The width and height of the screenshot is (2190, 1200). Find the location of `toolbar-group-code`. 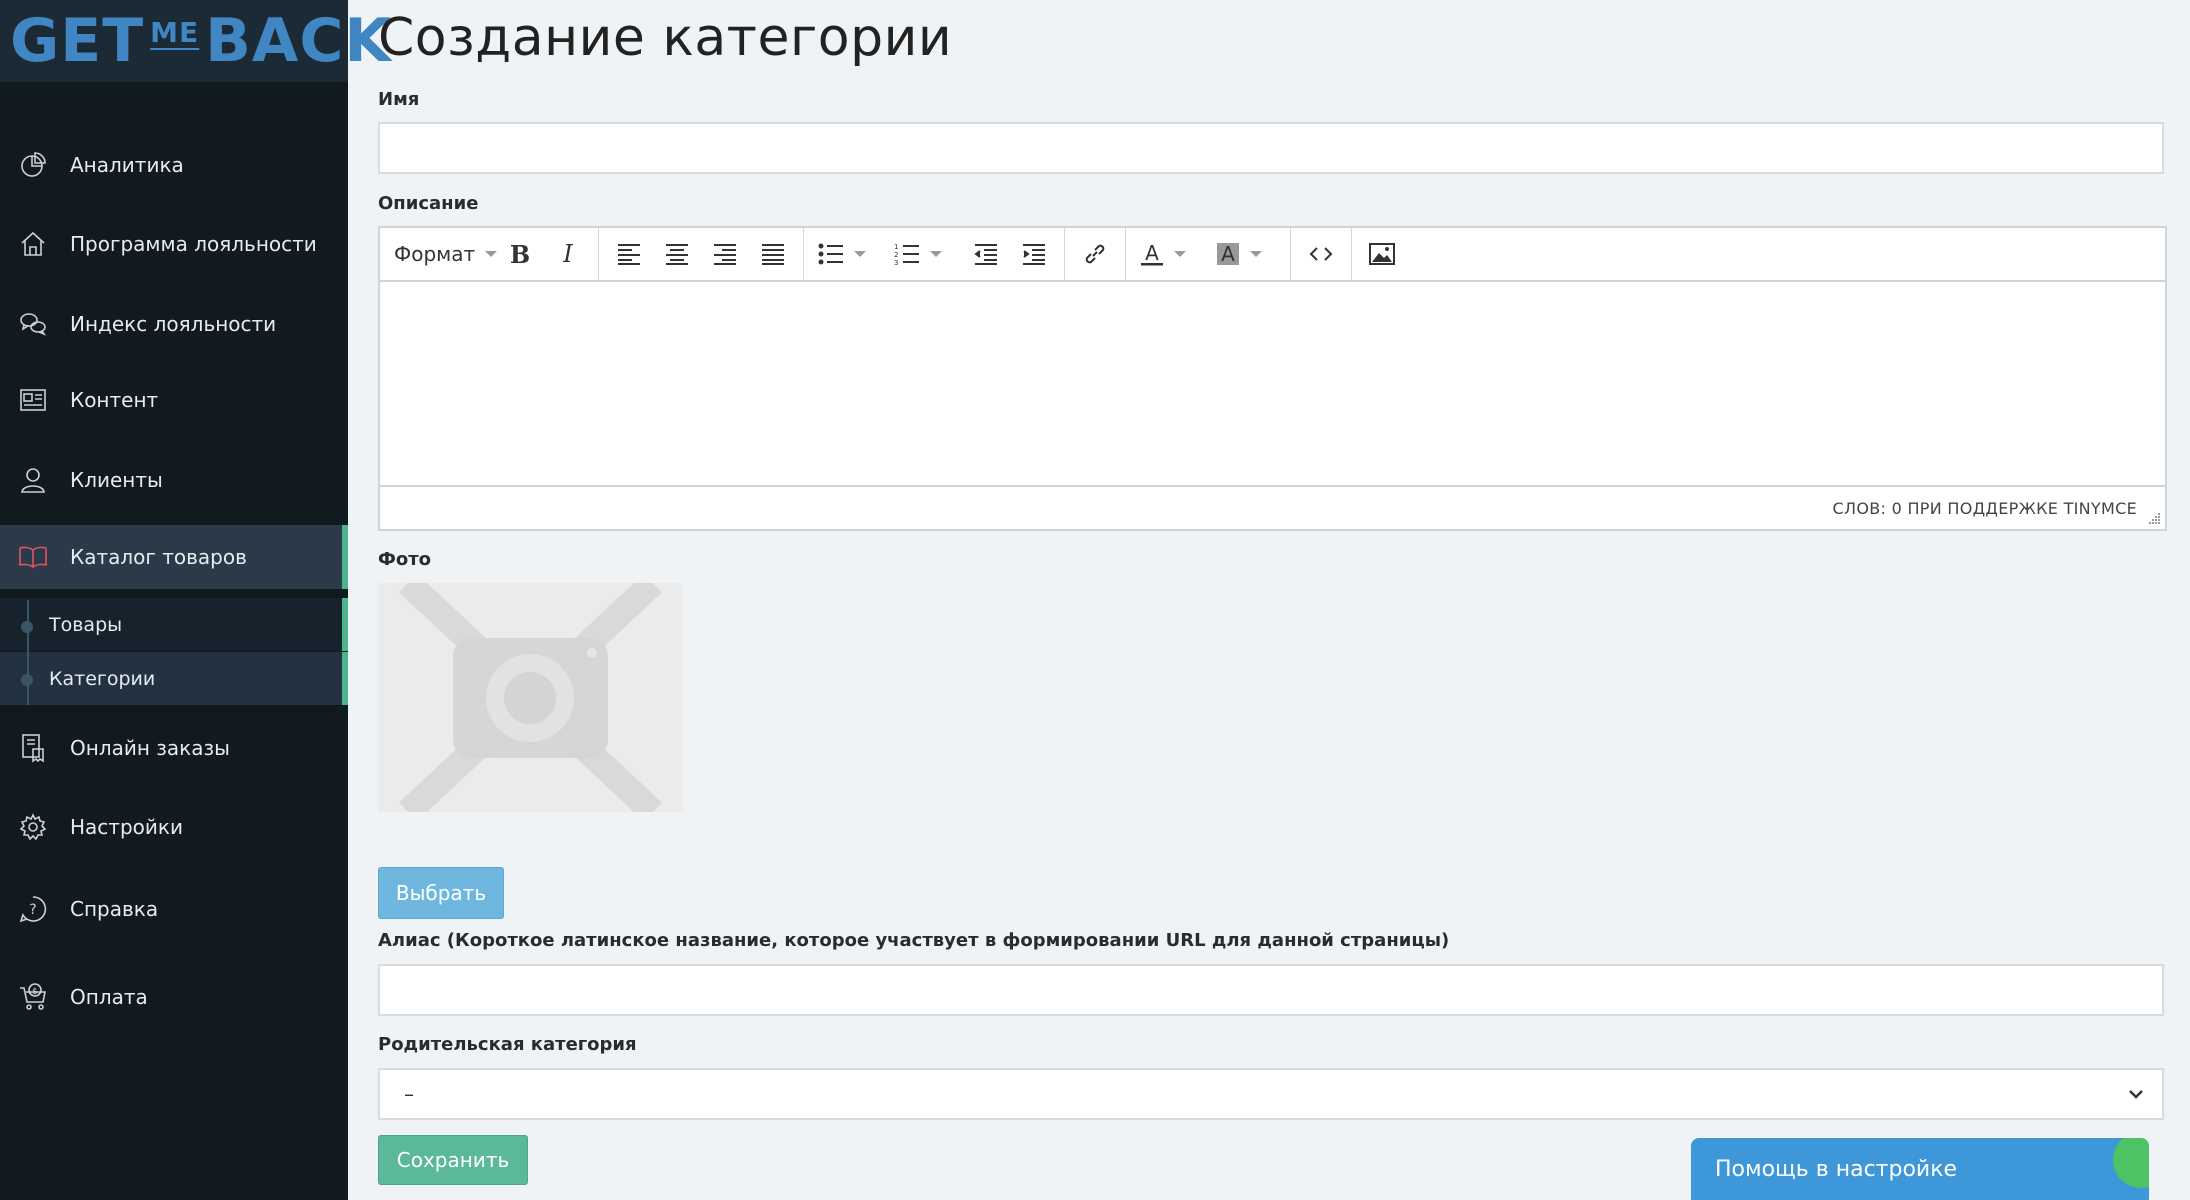

toolbar-group-code is located at coordinates (1321, 254).